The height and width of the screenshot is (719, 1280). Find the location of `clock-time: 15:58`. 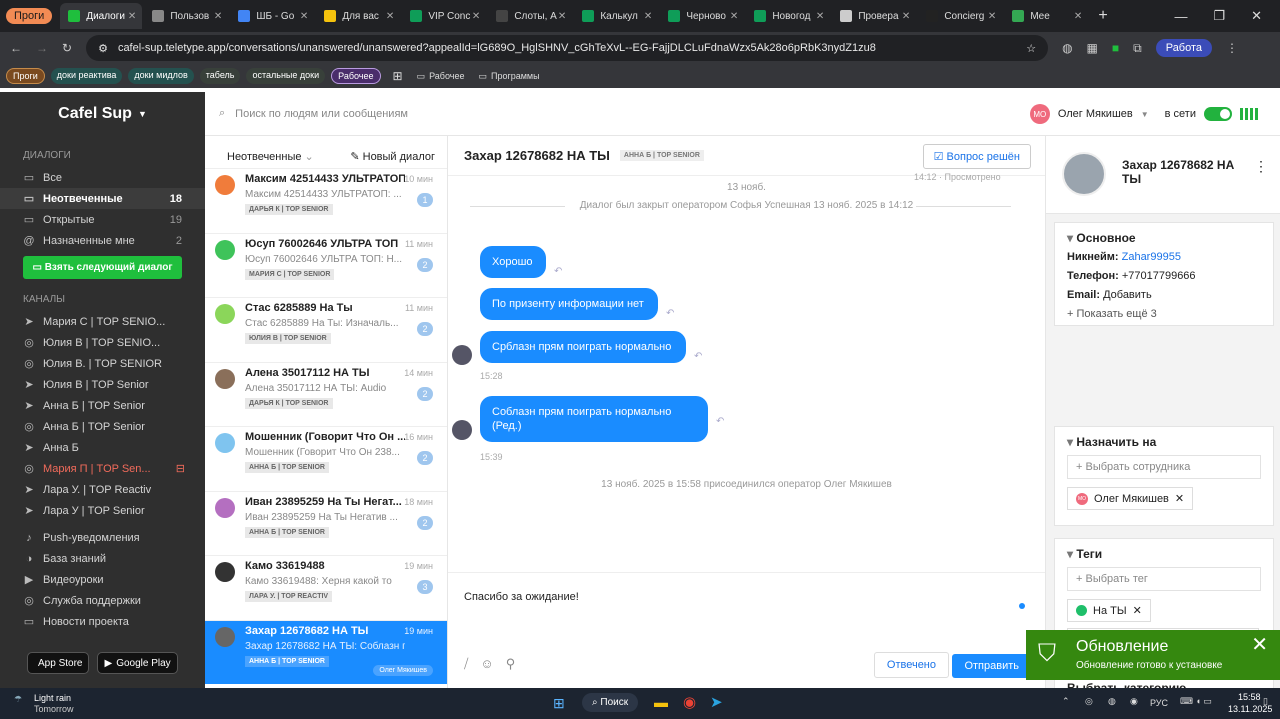

clock-time: 15:58 is located at coordinates (1249, 697).